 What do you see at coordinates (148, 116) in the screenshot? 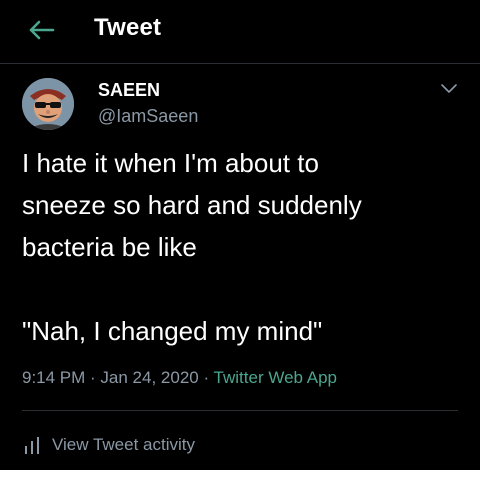
I see `author-handle: @IamSaeen` at bounding box center [148, 116].